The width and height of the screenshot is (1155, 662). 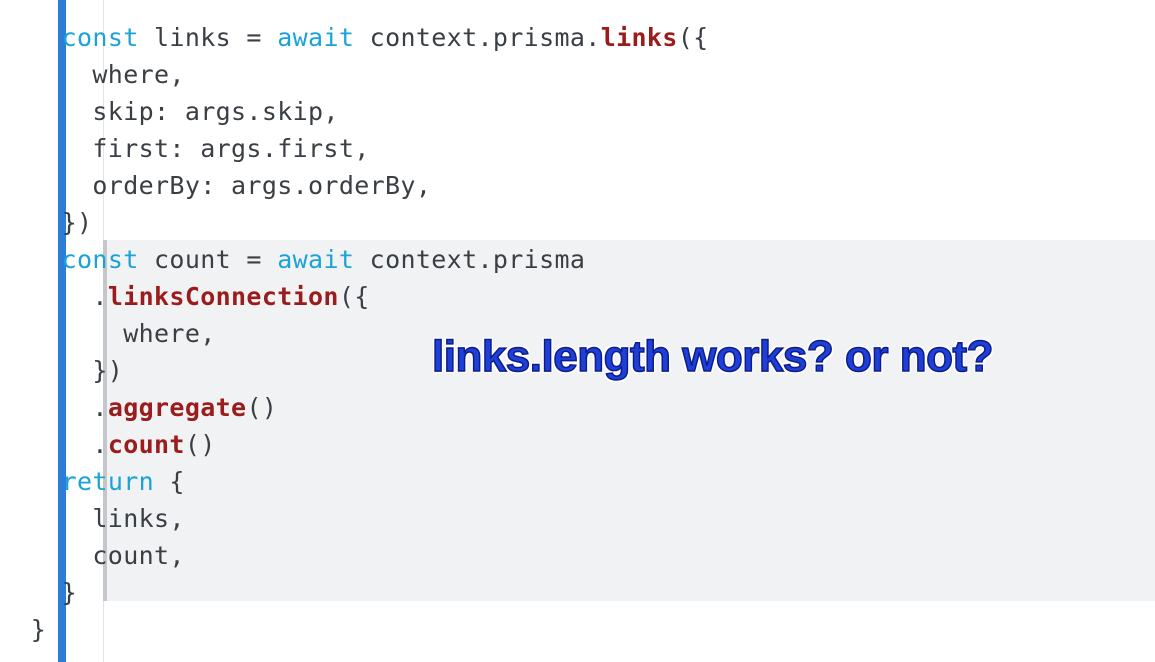 I want to click on code-line: count,, so click(x=354, y=555).